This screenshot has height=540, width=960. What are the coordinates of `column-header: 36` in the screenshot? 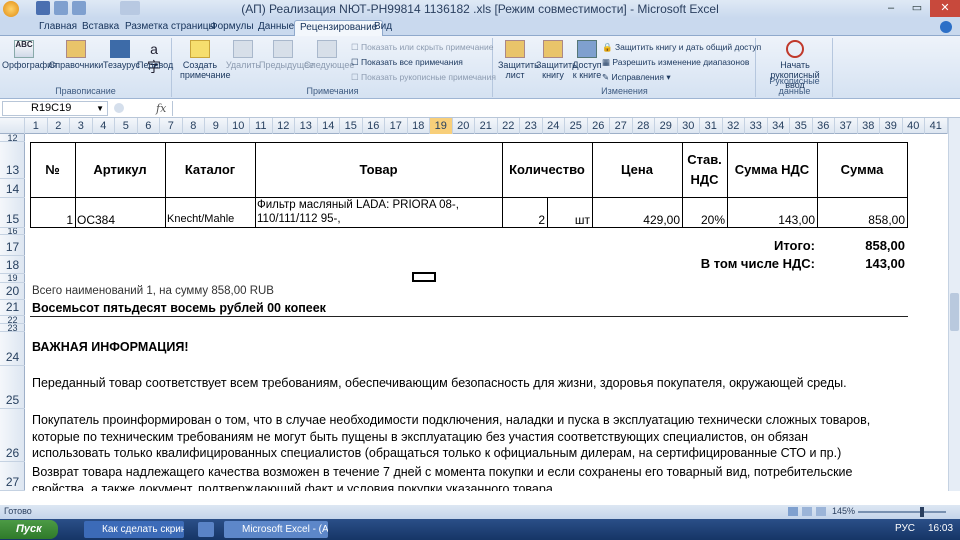 It's located at (824, 126).